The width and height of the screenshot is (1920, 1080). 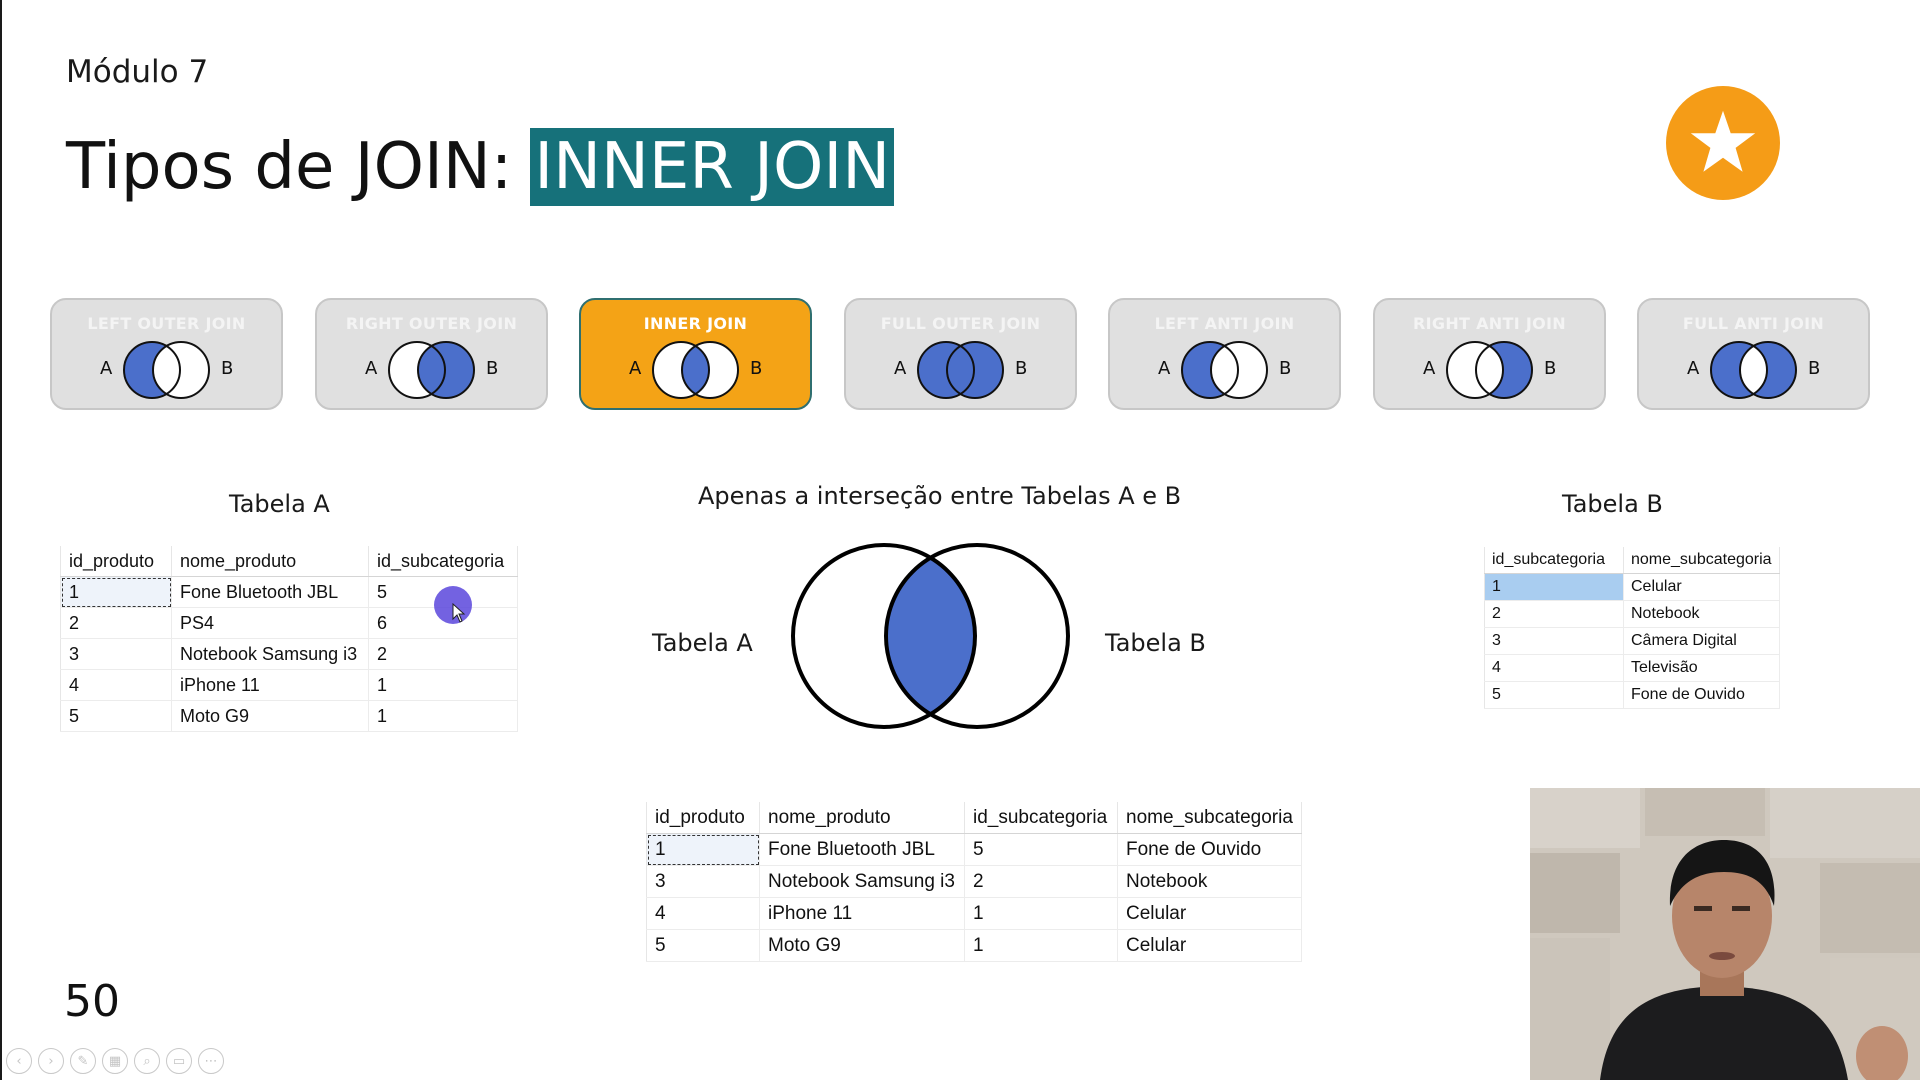 What do you see at coordinates (1, 540) in the screenshot?
I see `slide-left-border` at bounding box center [1, 540].